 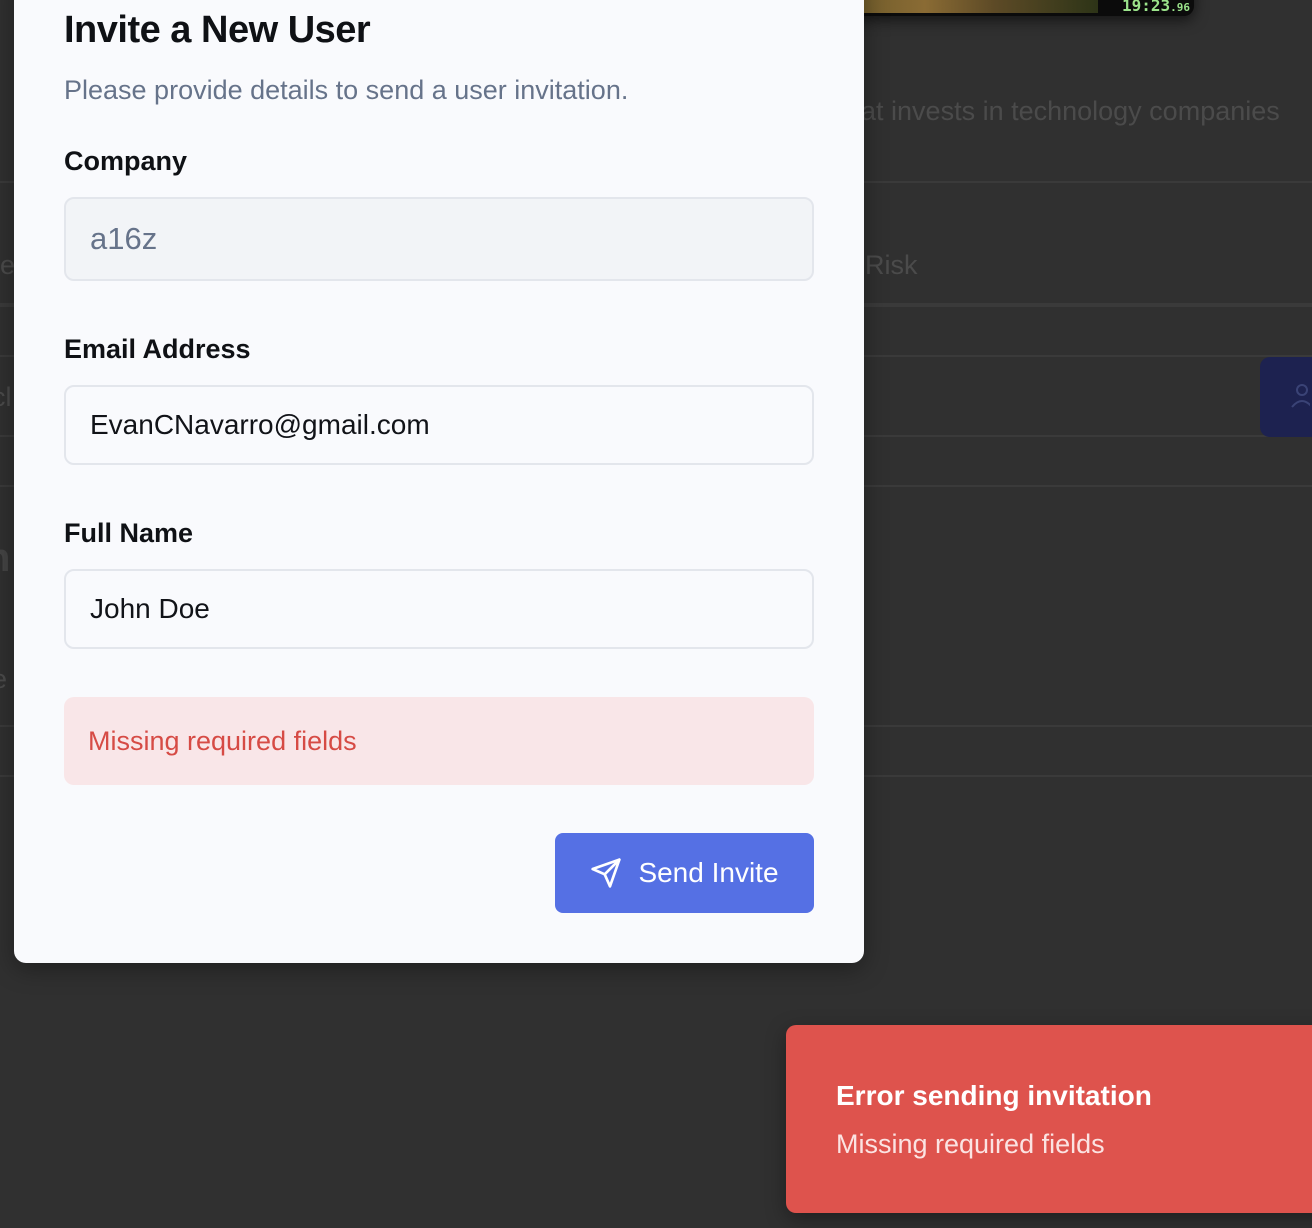 I want to click on send-invite-label: Send Invite, so click(x=708, y=872).